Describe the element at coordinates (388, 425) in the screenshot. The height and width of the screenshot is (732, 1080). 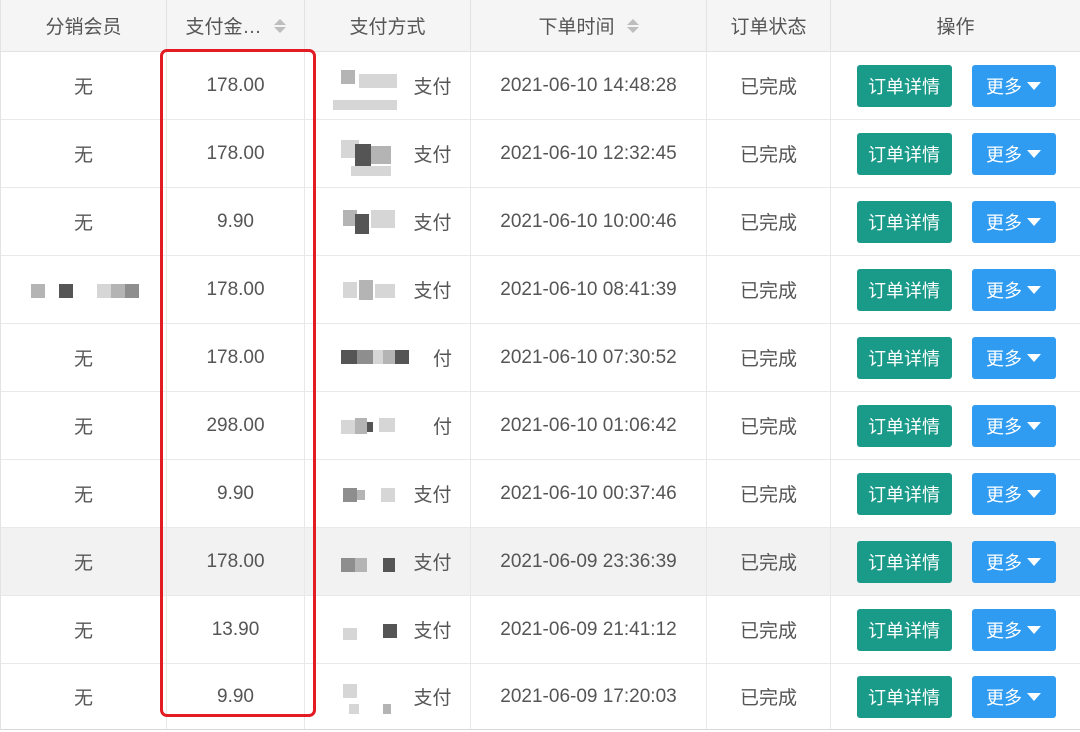
I see `method-cell: 付` at that location.